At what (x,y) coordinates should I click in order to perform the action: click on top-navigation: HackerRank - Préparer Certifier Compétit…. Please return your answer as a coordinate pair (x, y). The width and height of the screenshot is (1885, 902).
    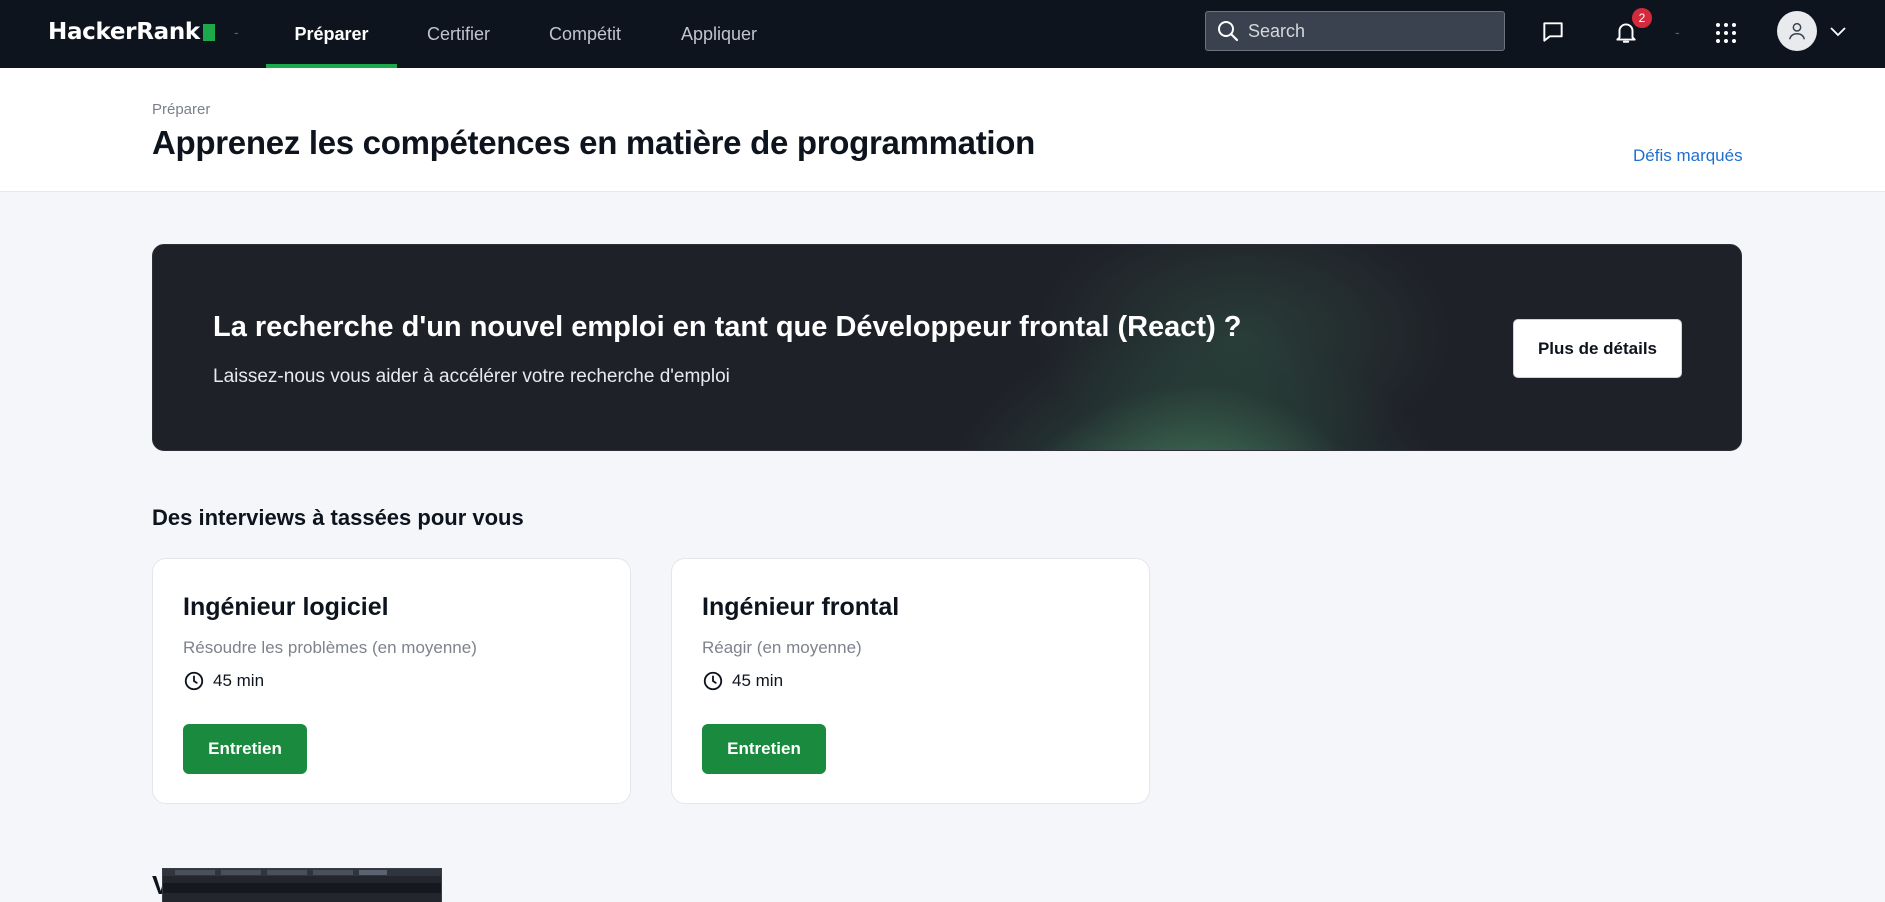
    Looking at the image, I should click on (942, 34).